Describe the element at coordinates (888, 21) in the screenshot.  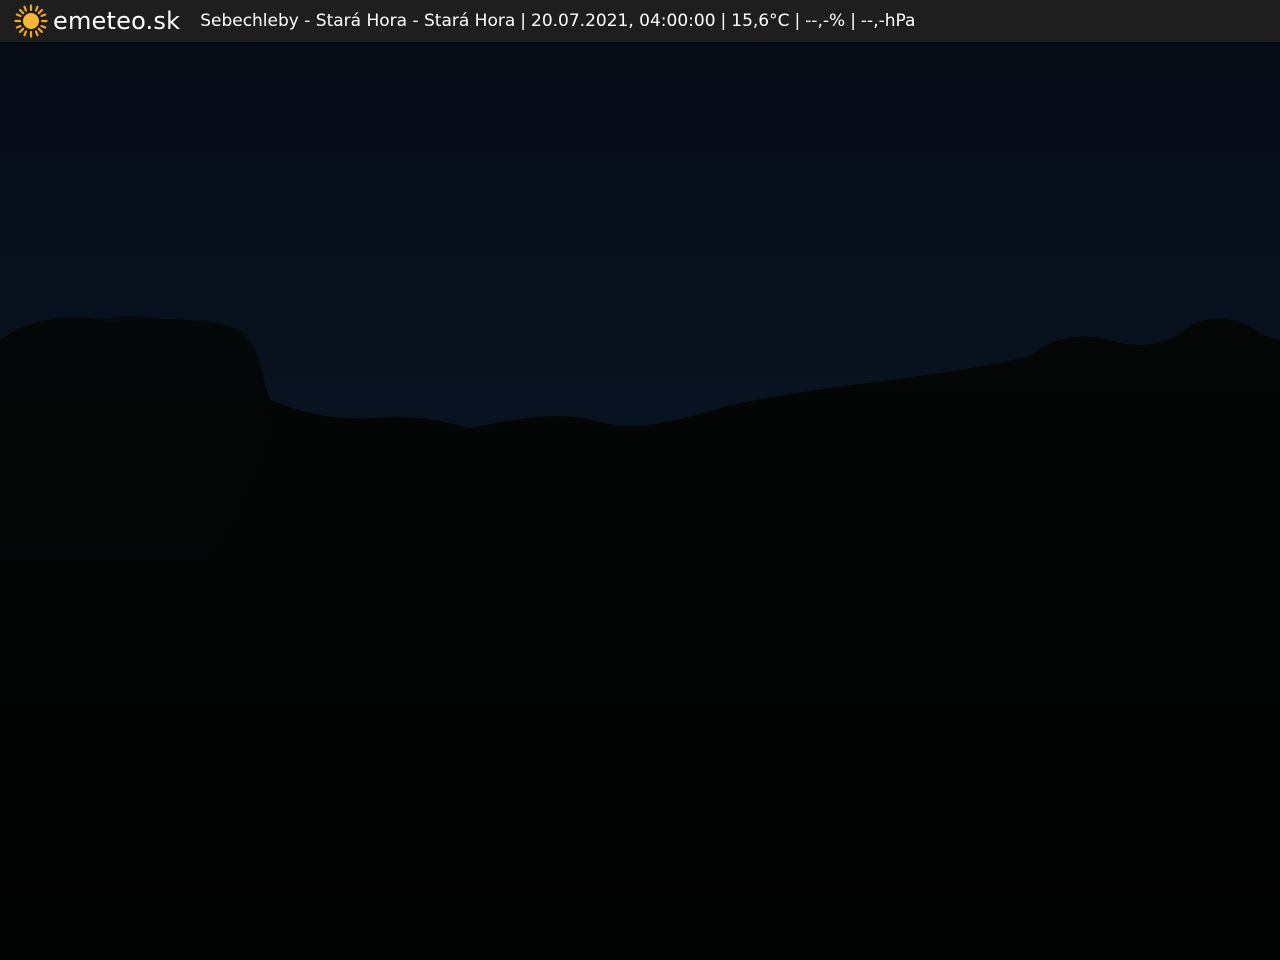
I see `pressure-text: --,-hPa` at that location.